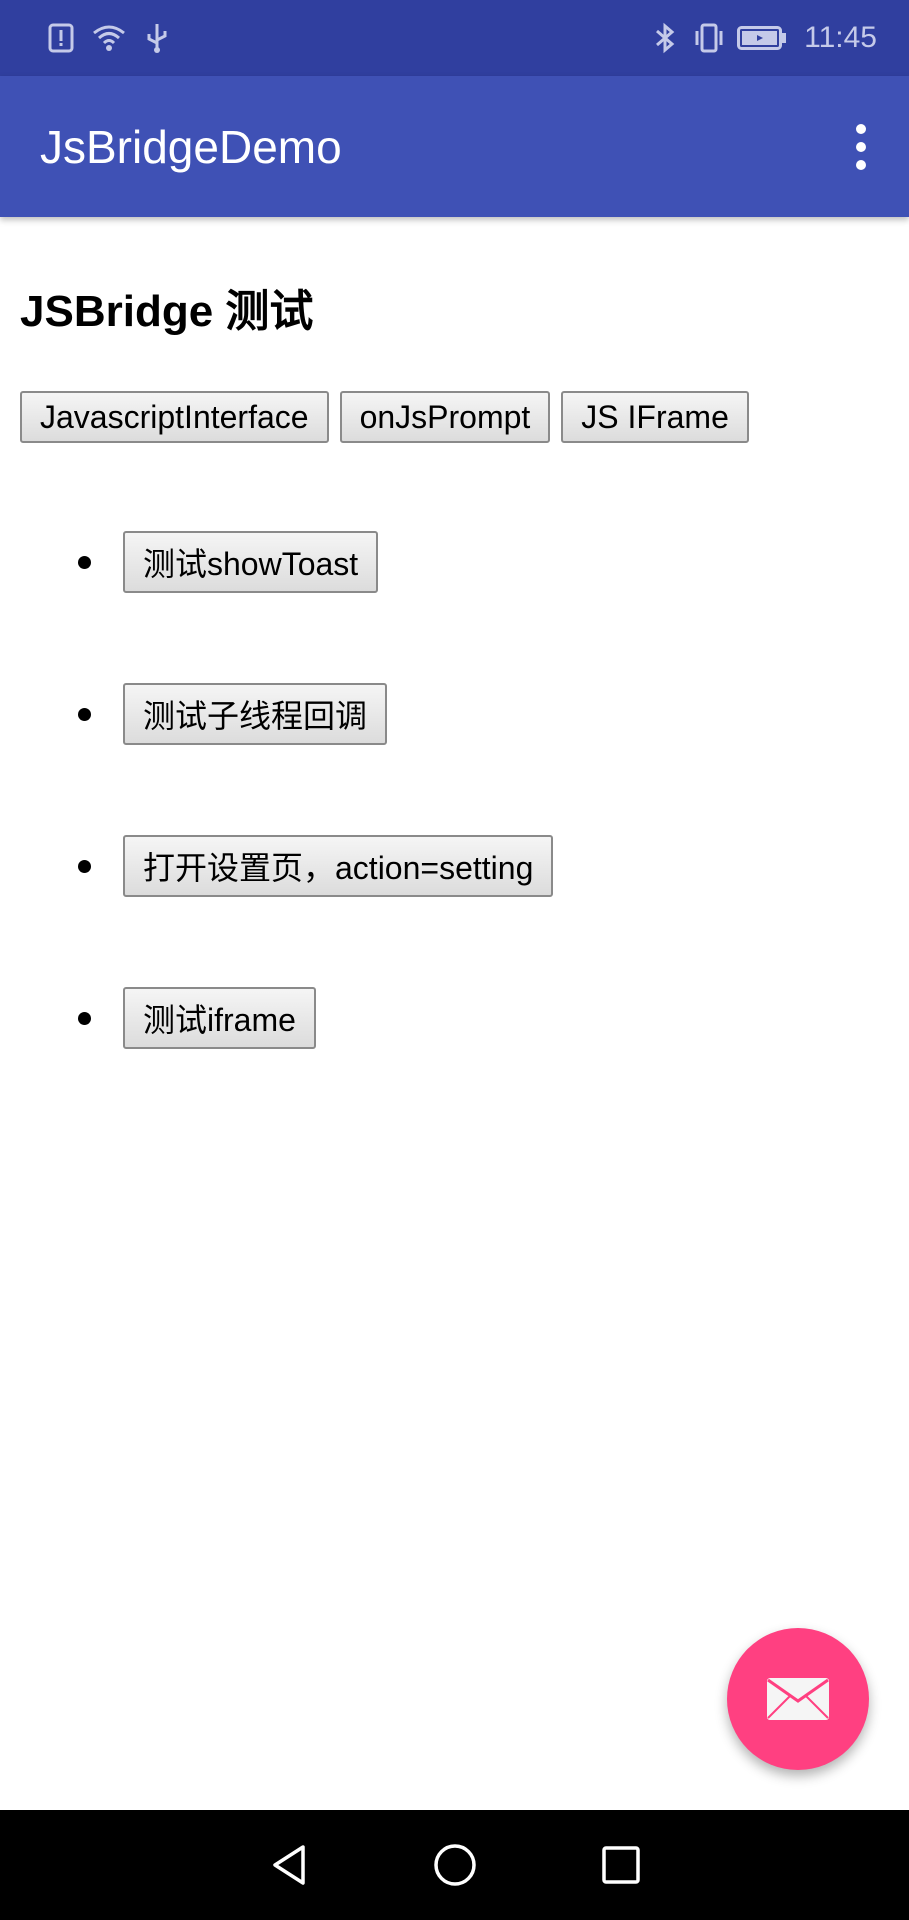 This screenshot has width=909, height=1920. What do you see at coordinates (483, 1018) in the screenshot?
I see `list-item: 测试iframe` at bounding box center [483, 1018].